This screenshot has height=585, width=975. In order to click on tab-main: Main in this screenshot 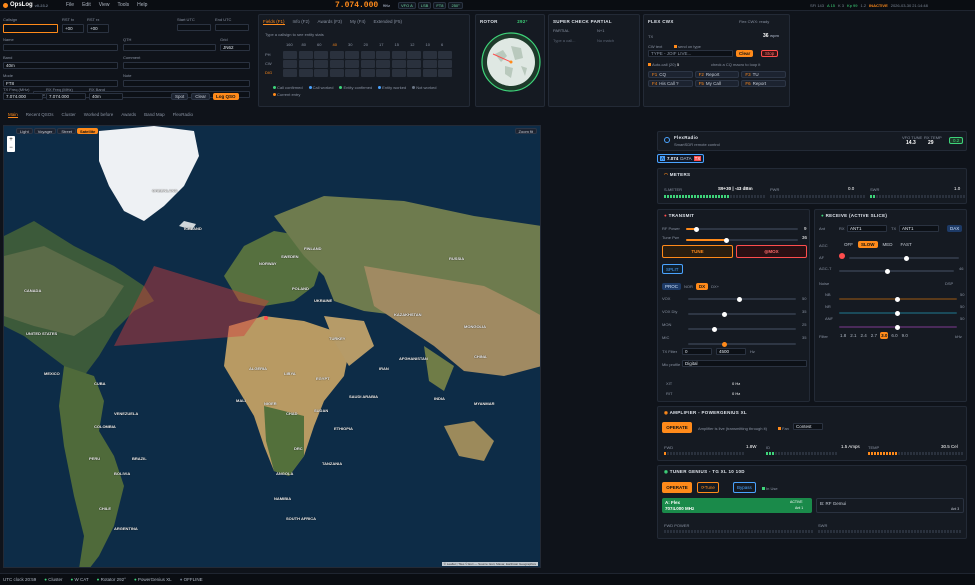, I will do `click(13, 115)`.